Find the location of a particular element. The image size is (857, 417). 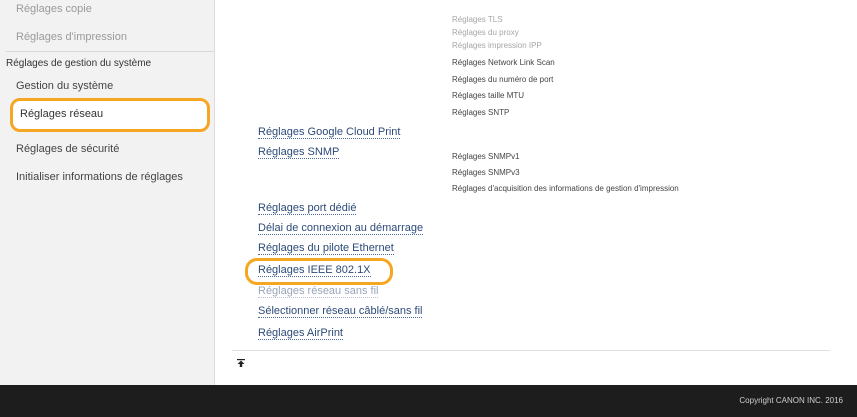

link-google-cloud-print: Réglages Google Cloud Print is located at coordinates (329, 132).